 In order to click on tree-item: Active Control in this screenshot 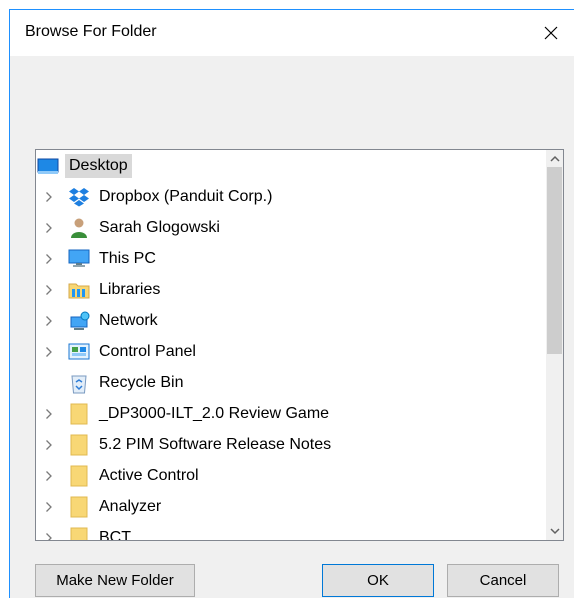, I will do `click(284, 475)`.